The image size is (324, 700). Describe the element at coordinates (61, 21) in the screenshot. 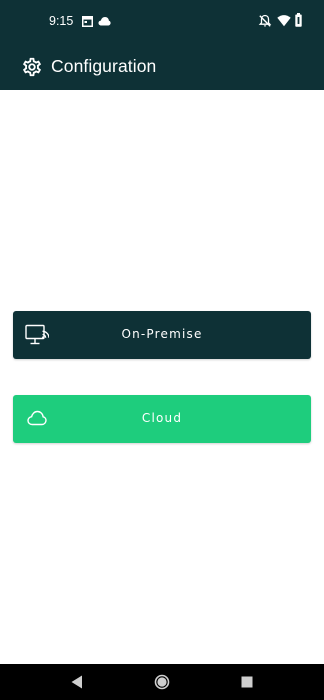

I see `status-time: 9:15` at that location.